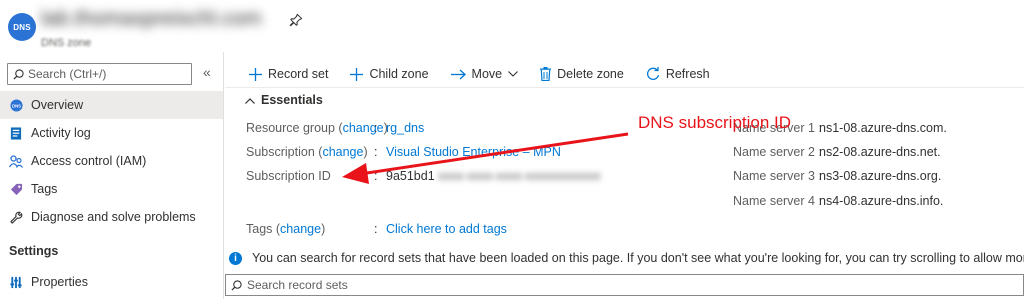  What do you see at coordinates (590, 74) in the screenshot?
I see `delete-zone-label: Delete zone` at bounding box center [590, 74].